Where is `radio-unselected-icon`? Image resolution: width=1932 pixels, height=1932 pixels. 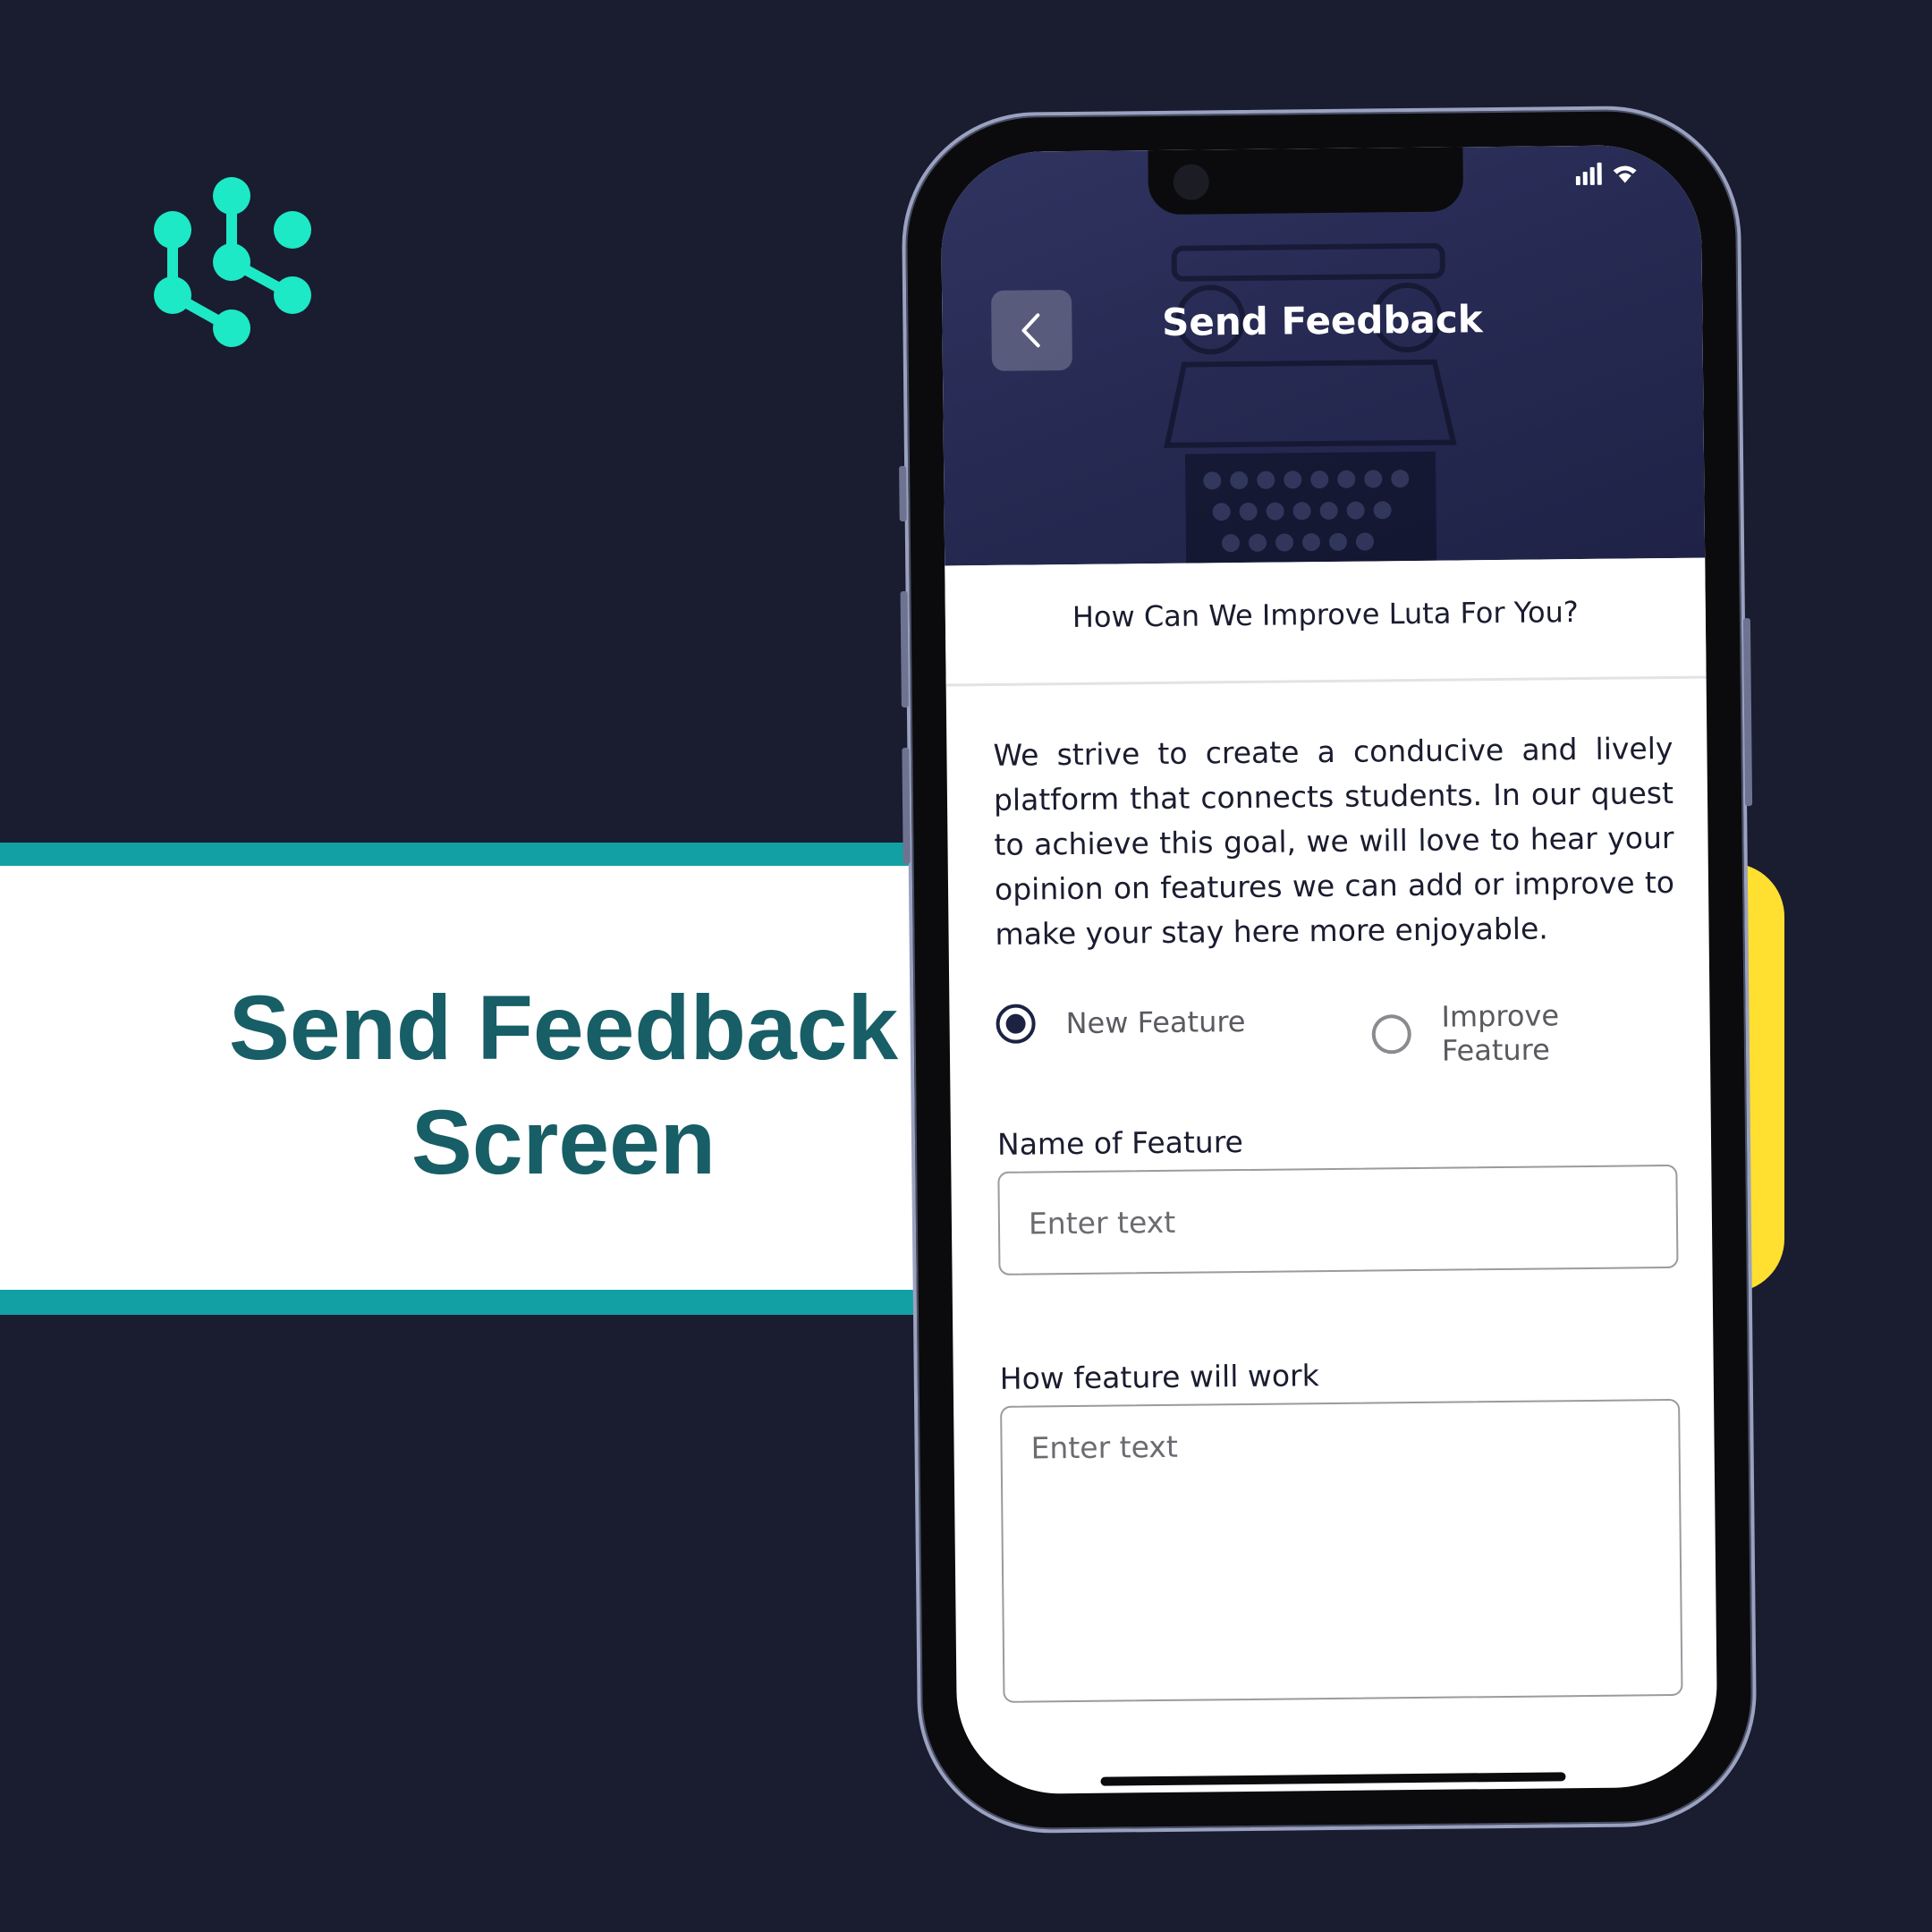
radio-unselected-icon is located at coordinates (1391, 1034).